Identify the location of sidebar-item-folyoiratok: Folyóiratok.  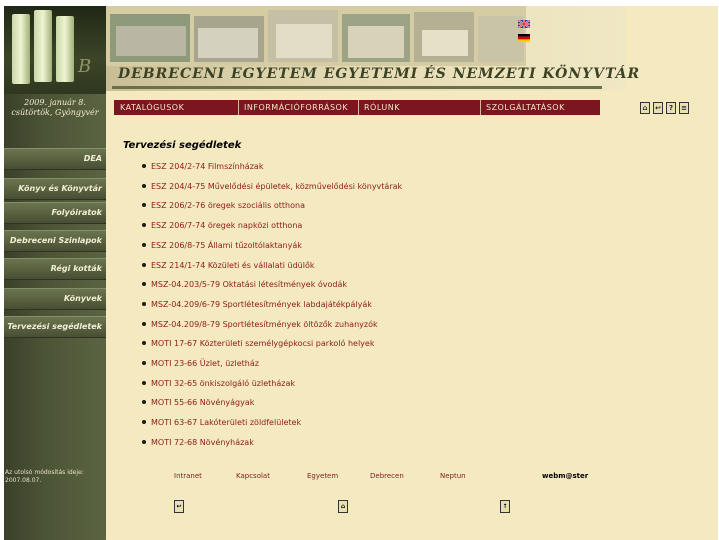
(55, 213).